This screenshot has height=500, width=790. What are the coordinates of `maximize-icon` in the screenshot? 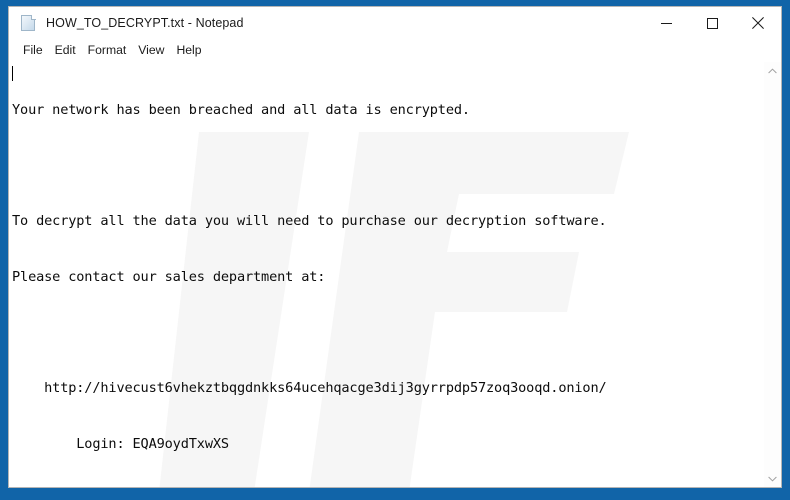 It's located at (712, 23).